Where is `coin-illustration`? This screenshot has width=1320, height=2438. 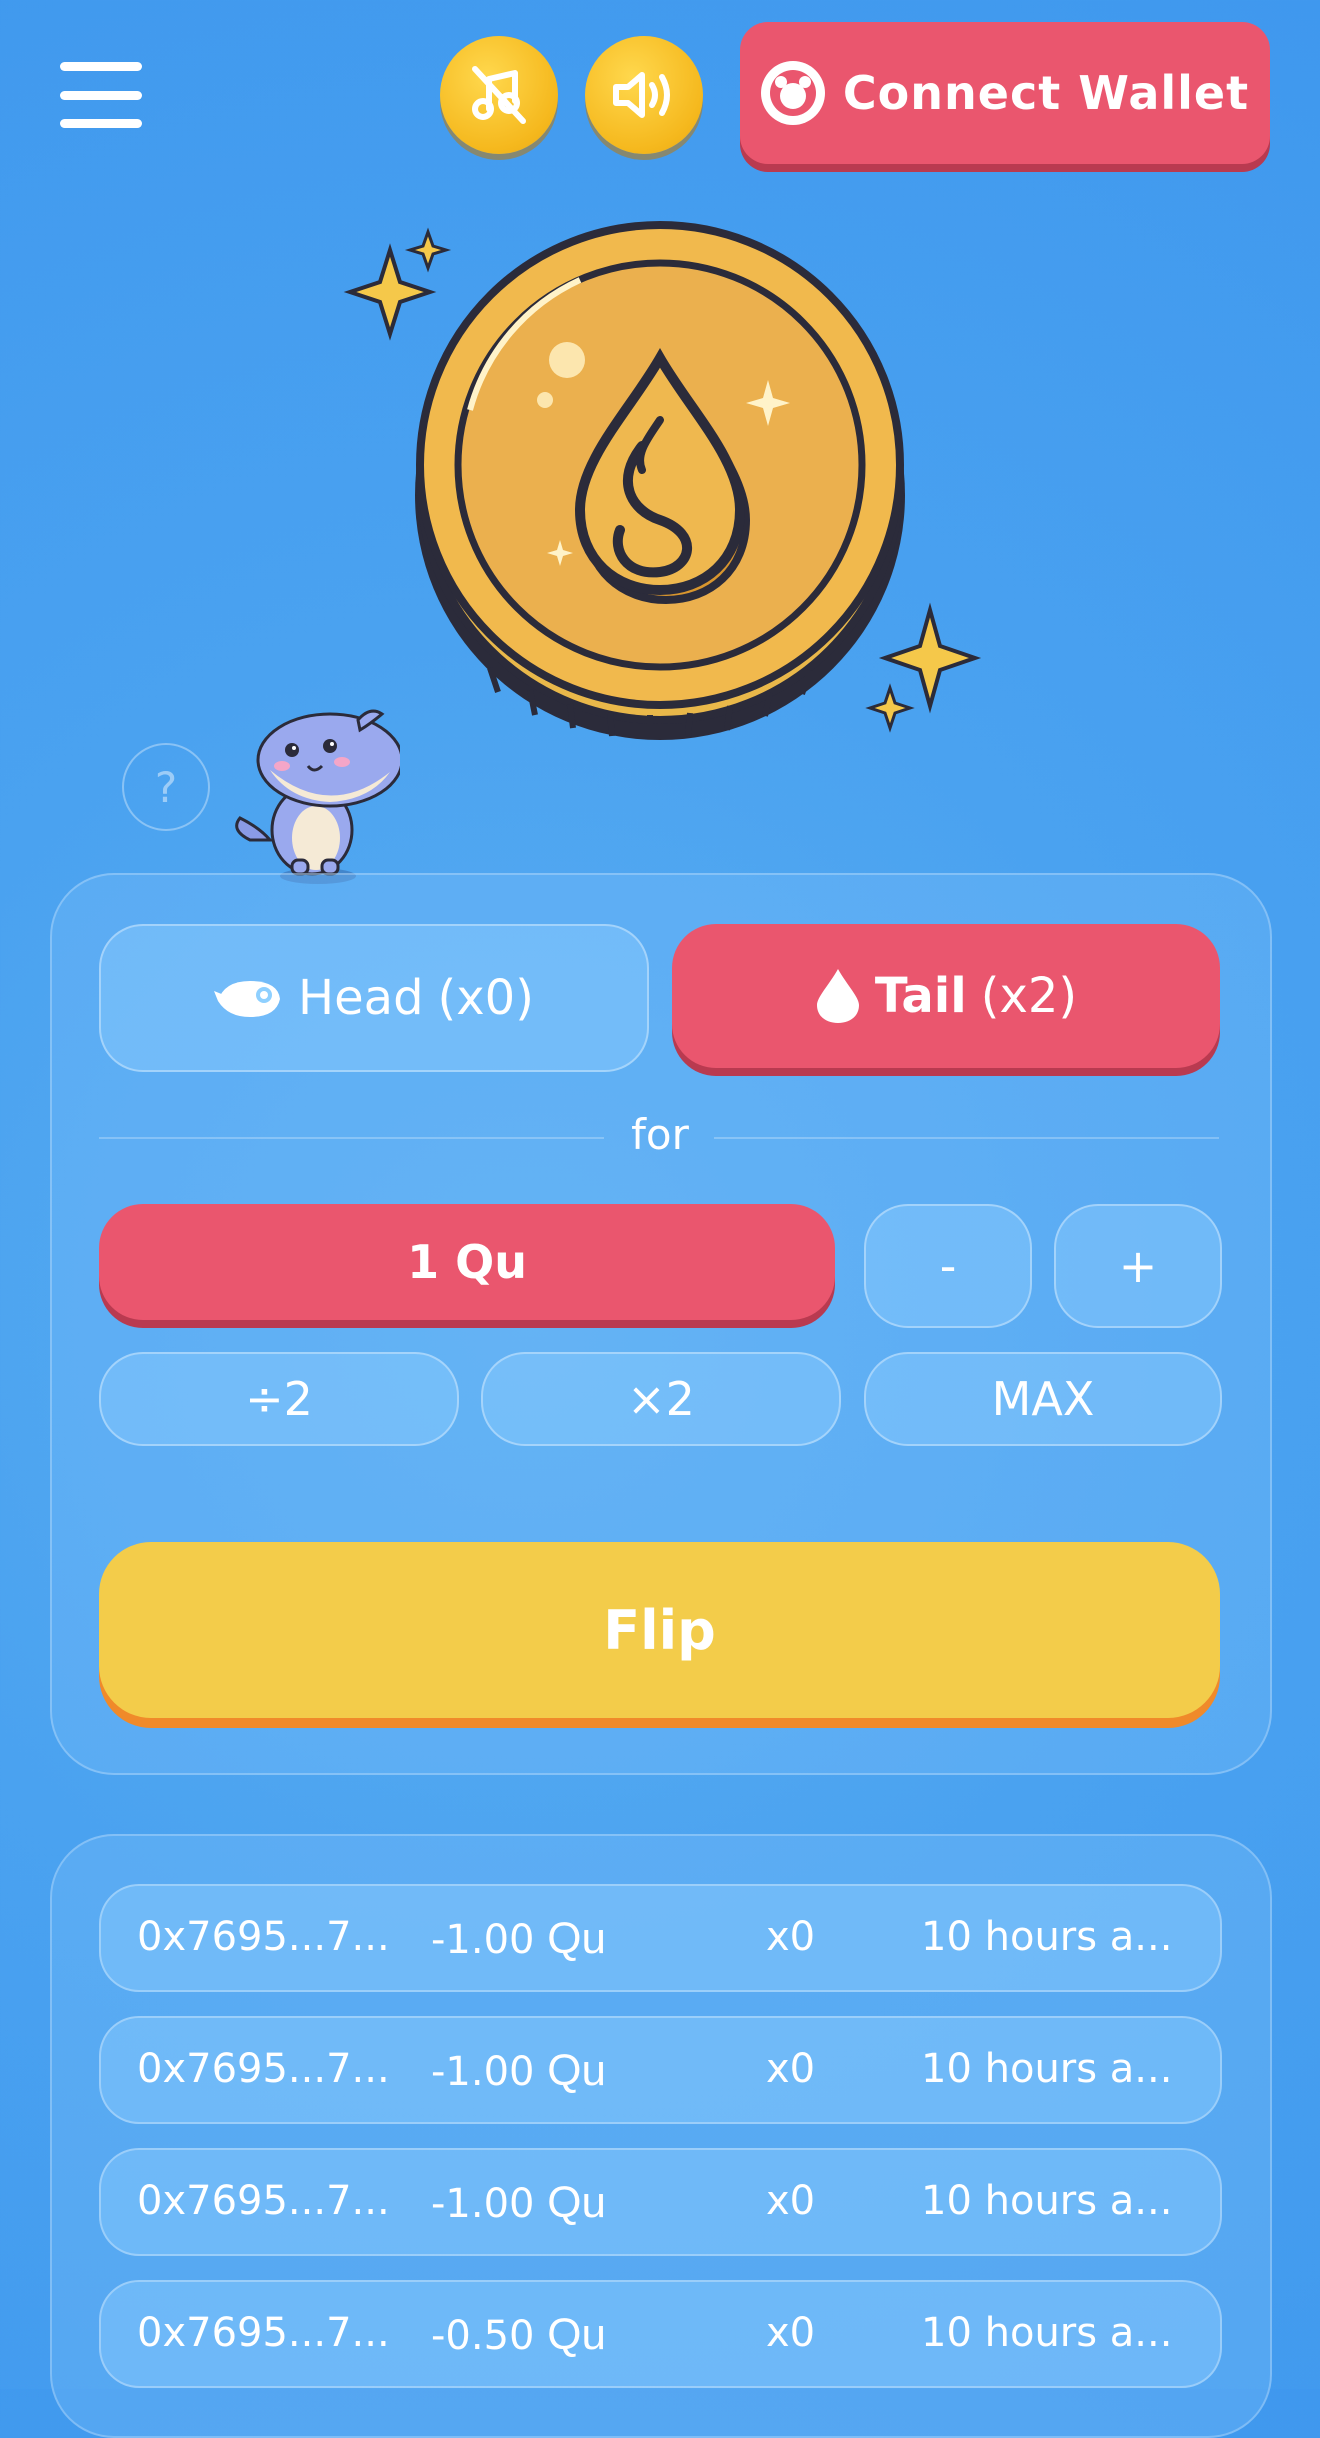 coin-illustration is located at coordinates (662, 480).